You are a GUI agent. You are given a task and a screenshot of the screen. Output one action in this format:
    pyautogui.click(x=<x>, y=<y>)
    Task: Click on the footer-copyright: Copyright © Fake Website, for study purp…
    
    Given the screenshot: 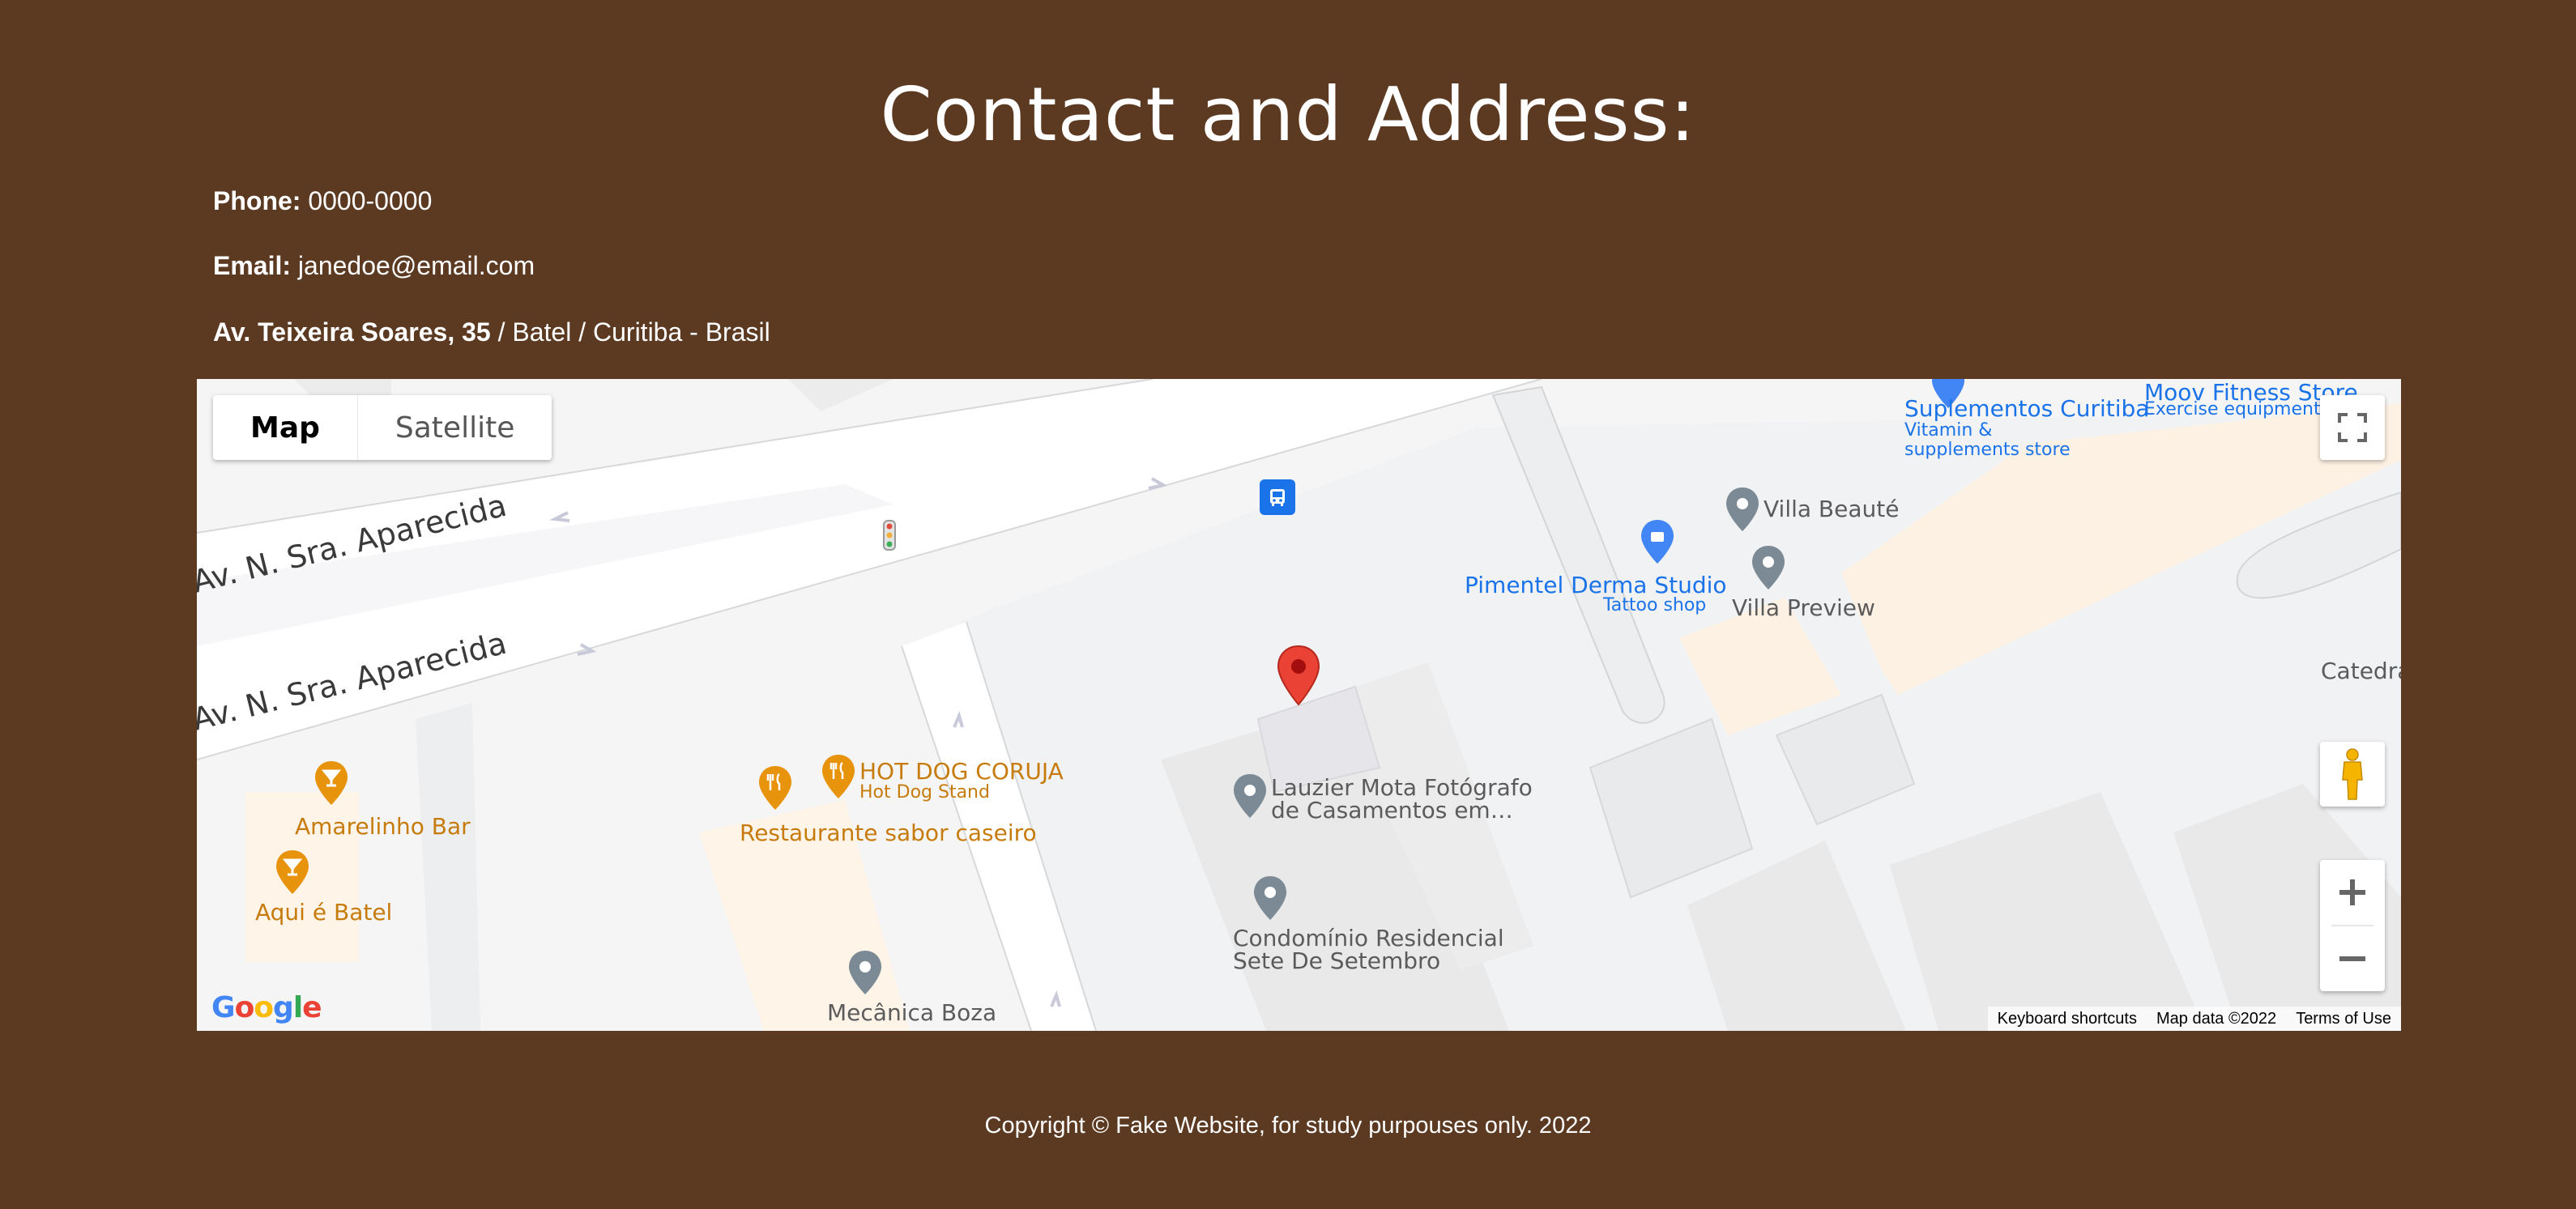 What is the action you would take?
    pyautogui.click(x=1288, y=1126)
    